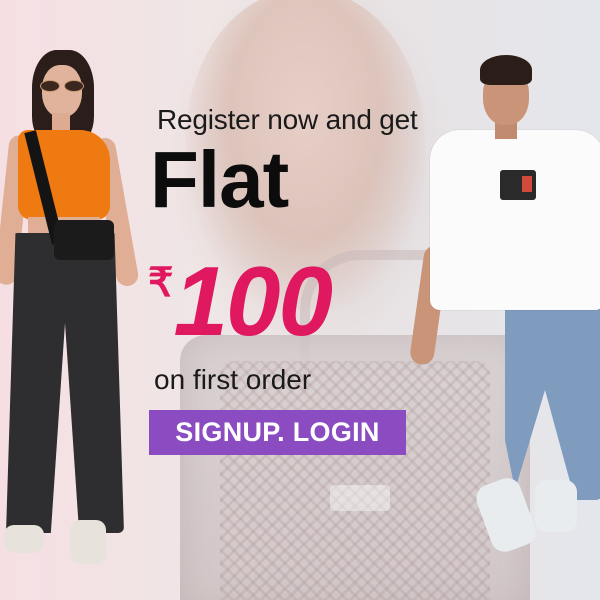 The height and width of the screenshot is (600, 600). Describe the element at coordinates (277, 432) in the screenshot. I see `signup-login-button: SIGNUP. LOGIN` at that location.